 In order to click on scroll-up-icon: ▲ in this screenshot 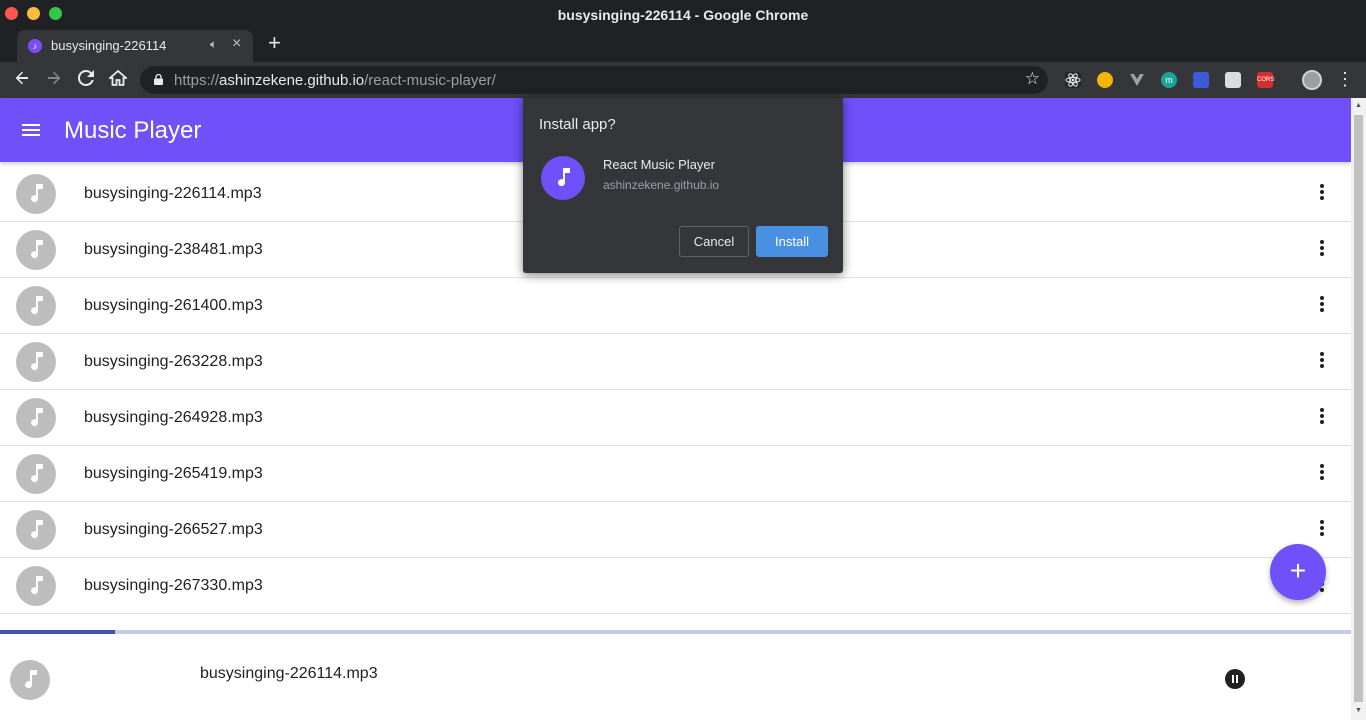, I will do `click(1358, 105)`.